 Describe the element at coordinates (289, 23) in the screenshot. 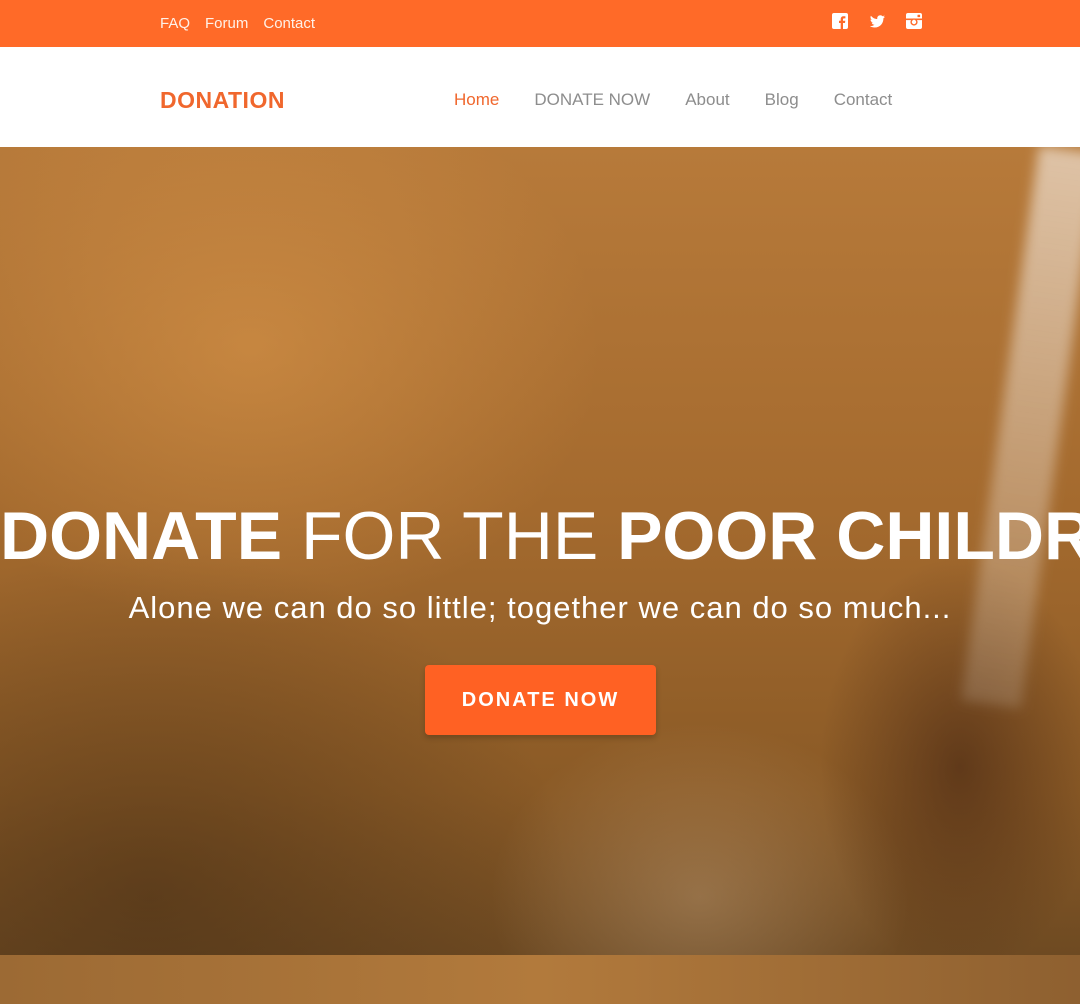

I see `top-link-contact: Contact` at that location.